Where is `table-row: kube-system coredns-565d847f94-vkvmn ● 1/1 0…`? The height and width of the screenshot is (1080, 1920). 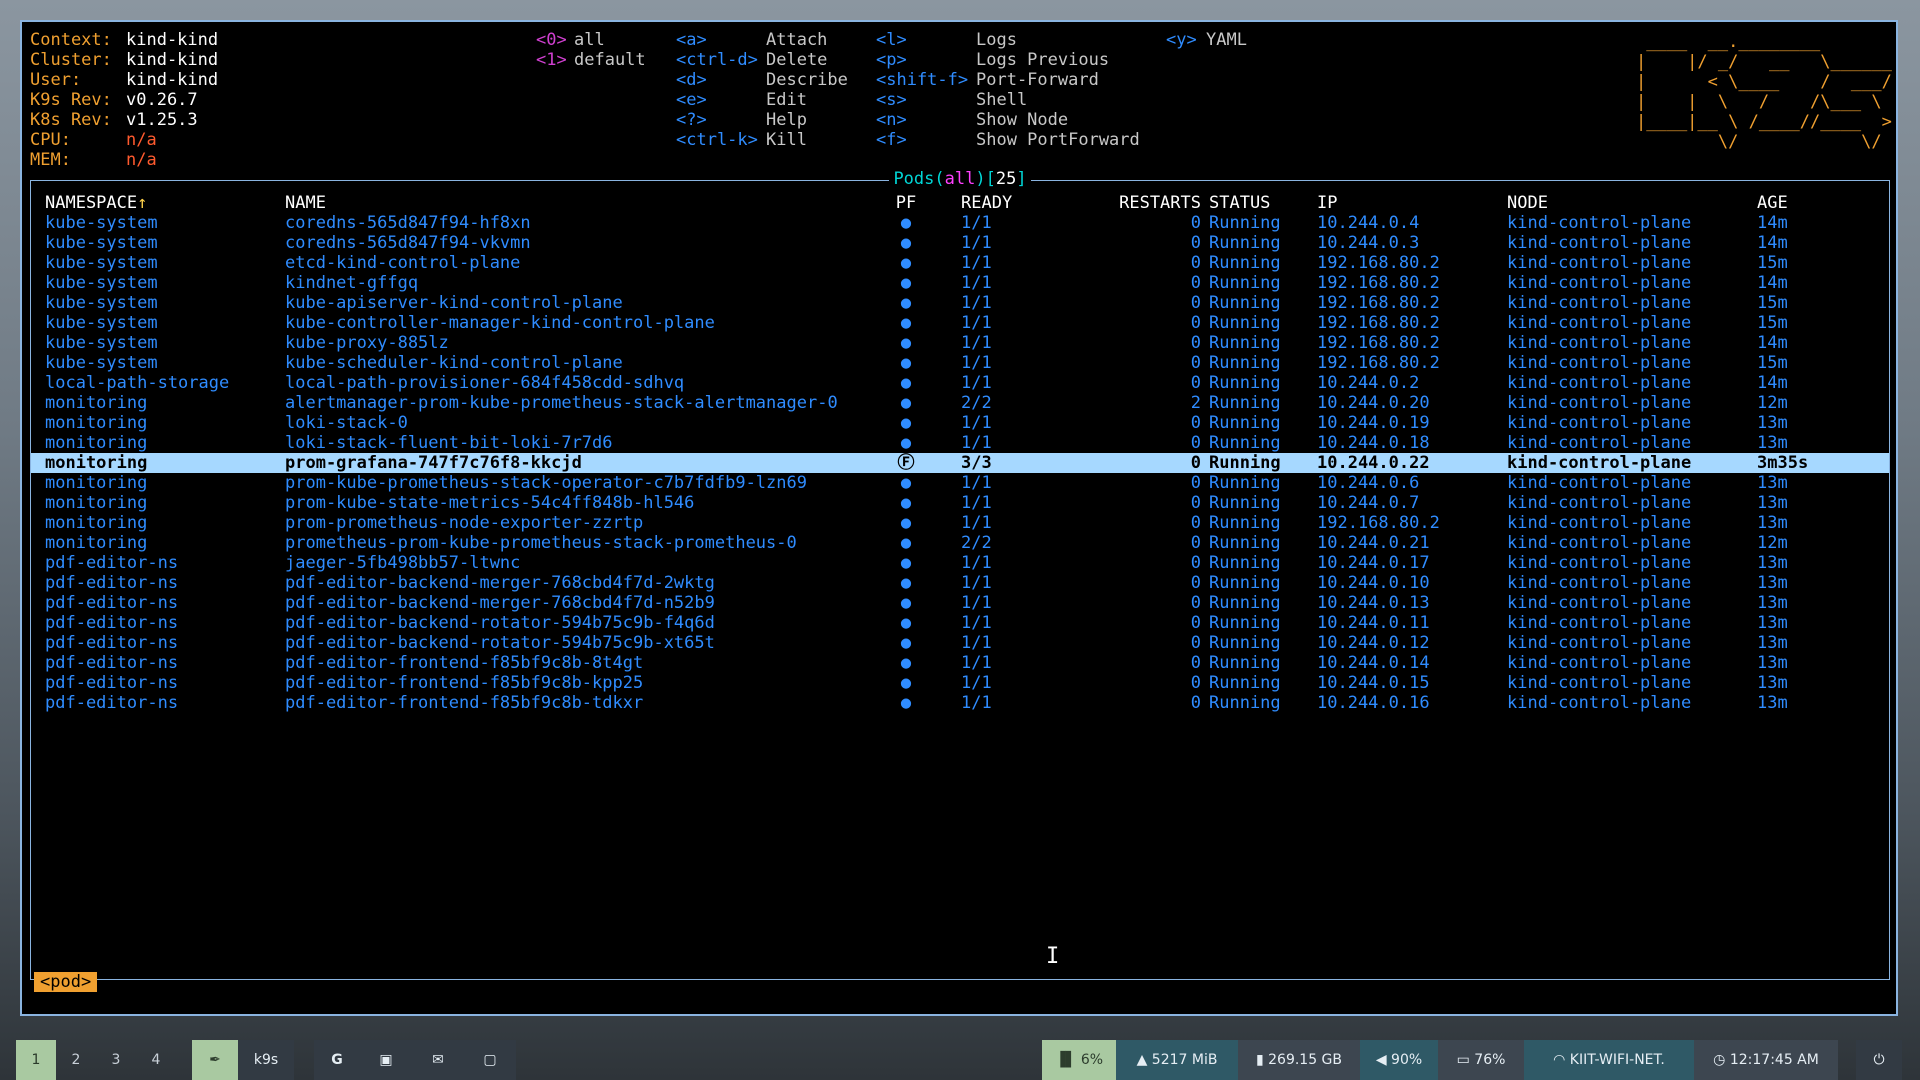
table-row: kube-system coredns-565d847f94-vkvmn ● 1/1 0… is located at coordinates (960, 243).